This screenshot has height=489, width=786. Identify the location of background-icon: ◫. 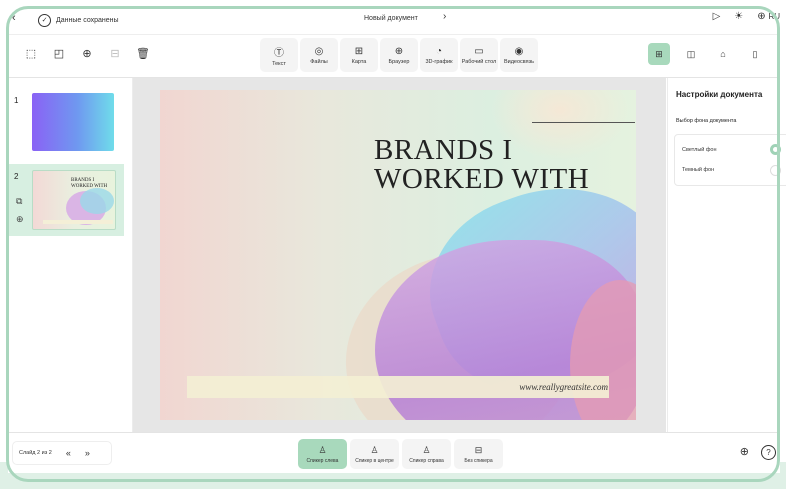
(691, 54).